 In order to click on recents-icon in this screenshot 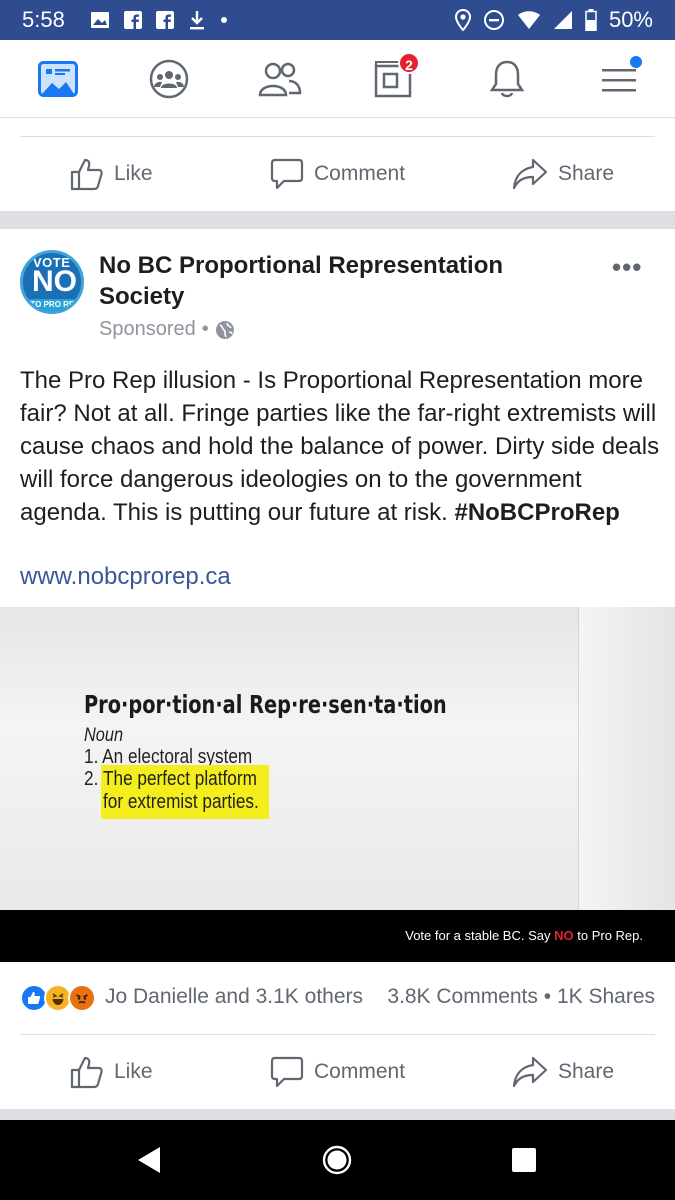, I will do `click(524, 1160)`.